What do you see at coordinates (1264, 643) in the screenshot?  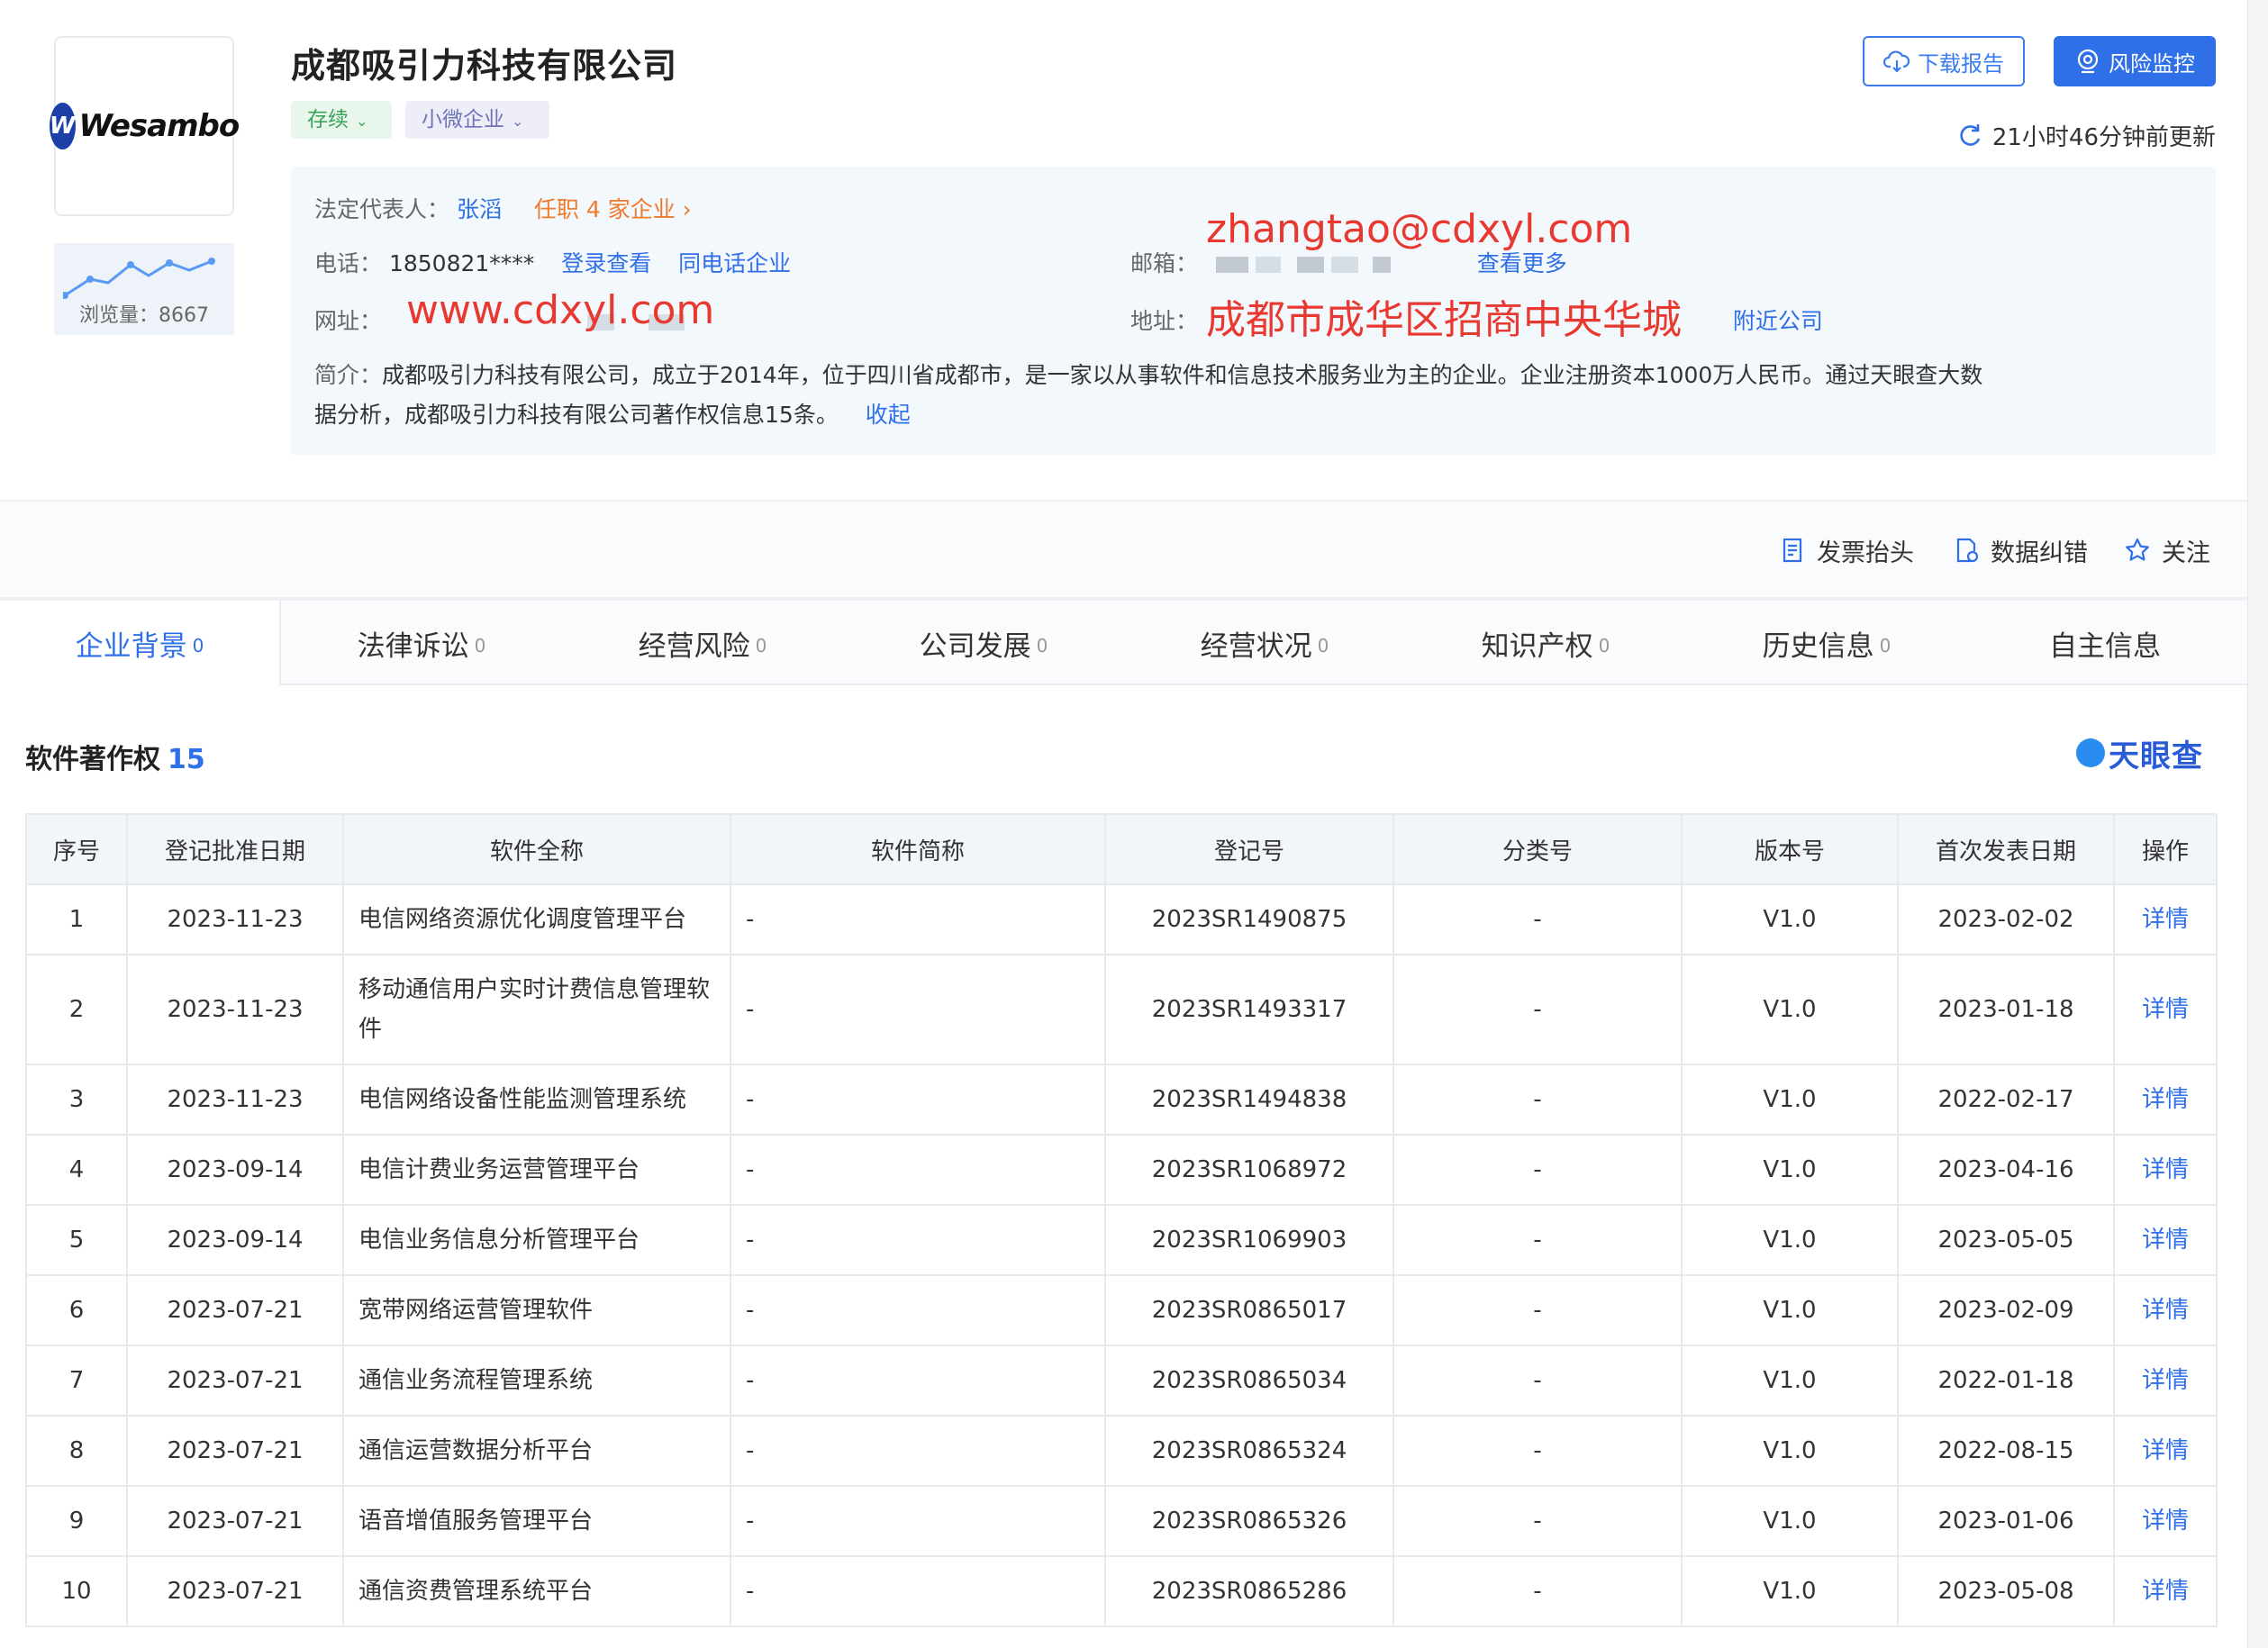 I see `tab-business-status: 经营状况 0` at bounding box center [1264, 643].